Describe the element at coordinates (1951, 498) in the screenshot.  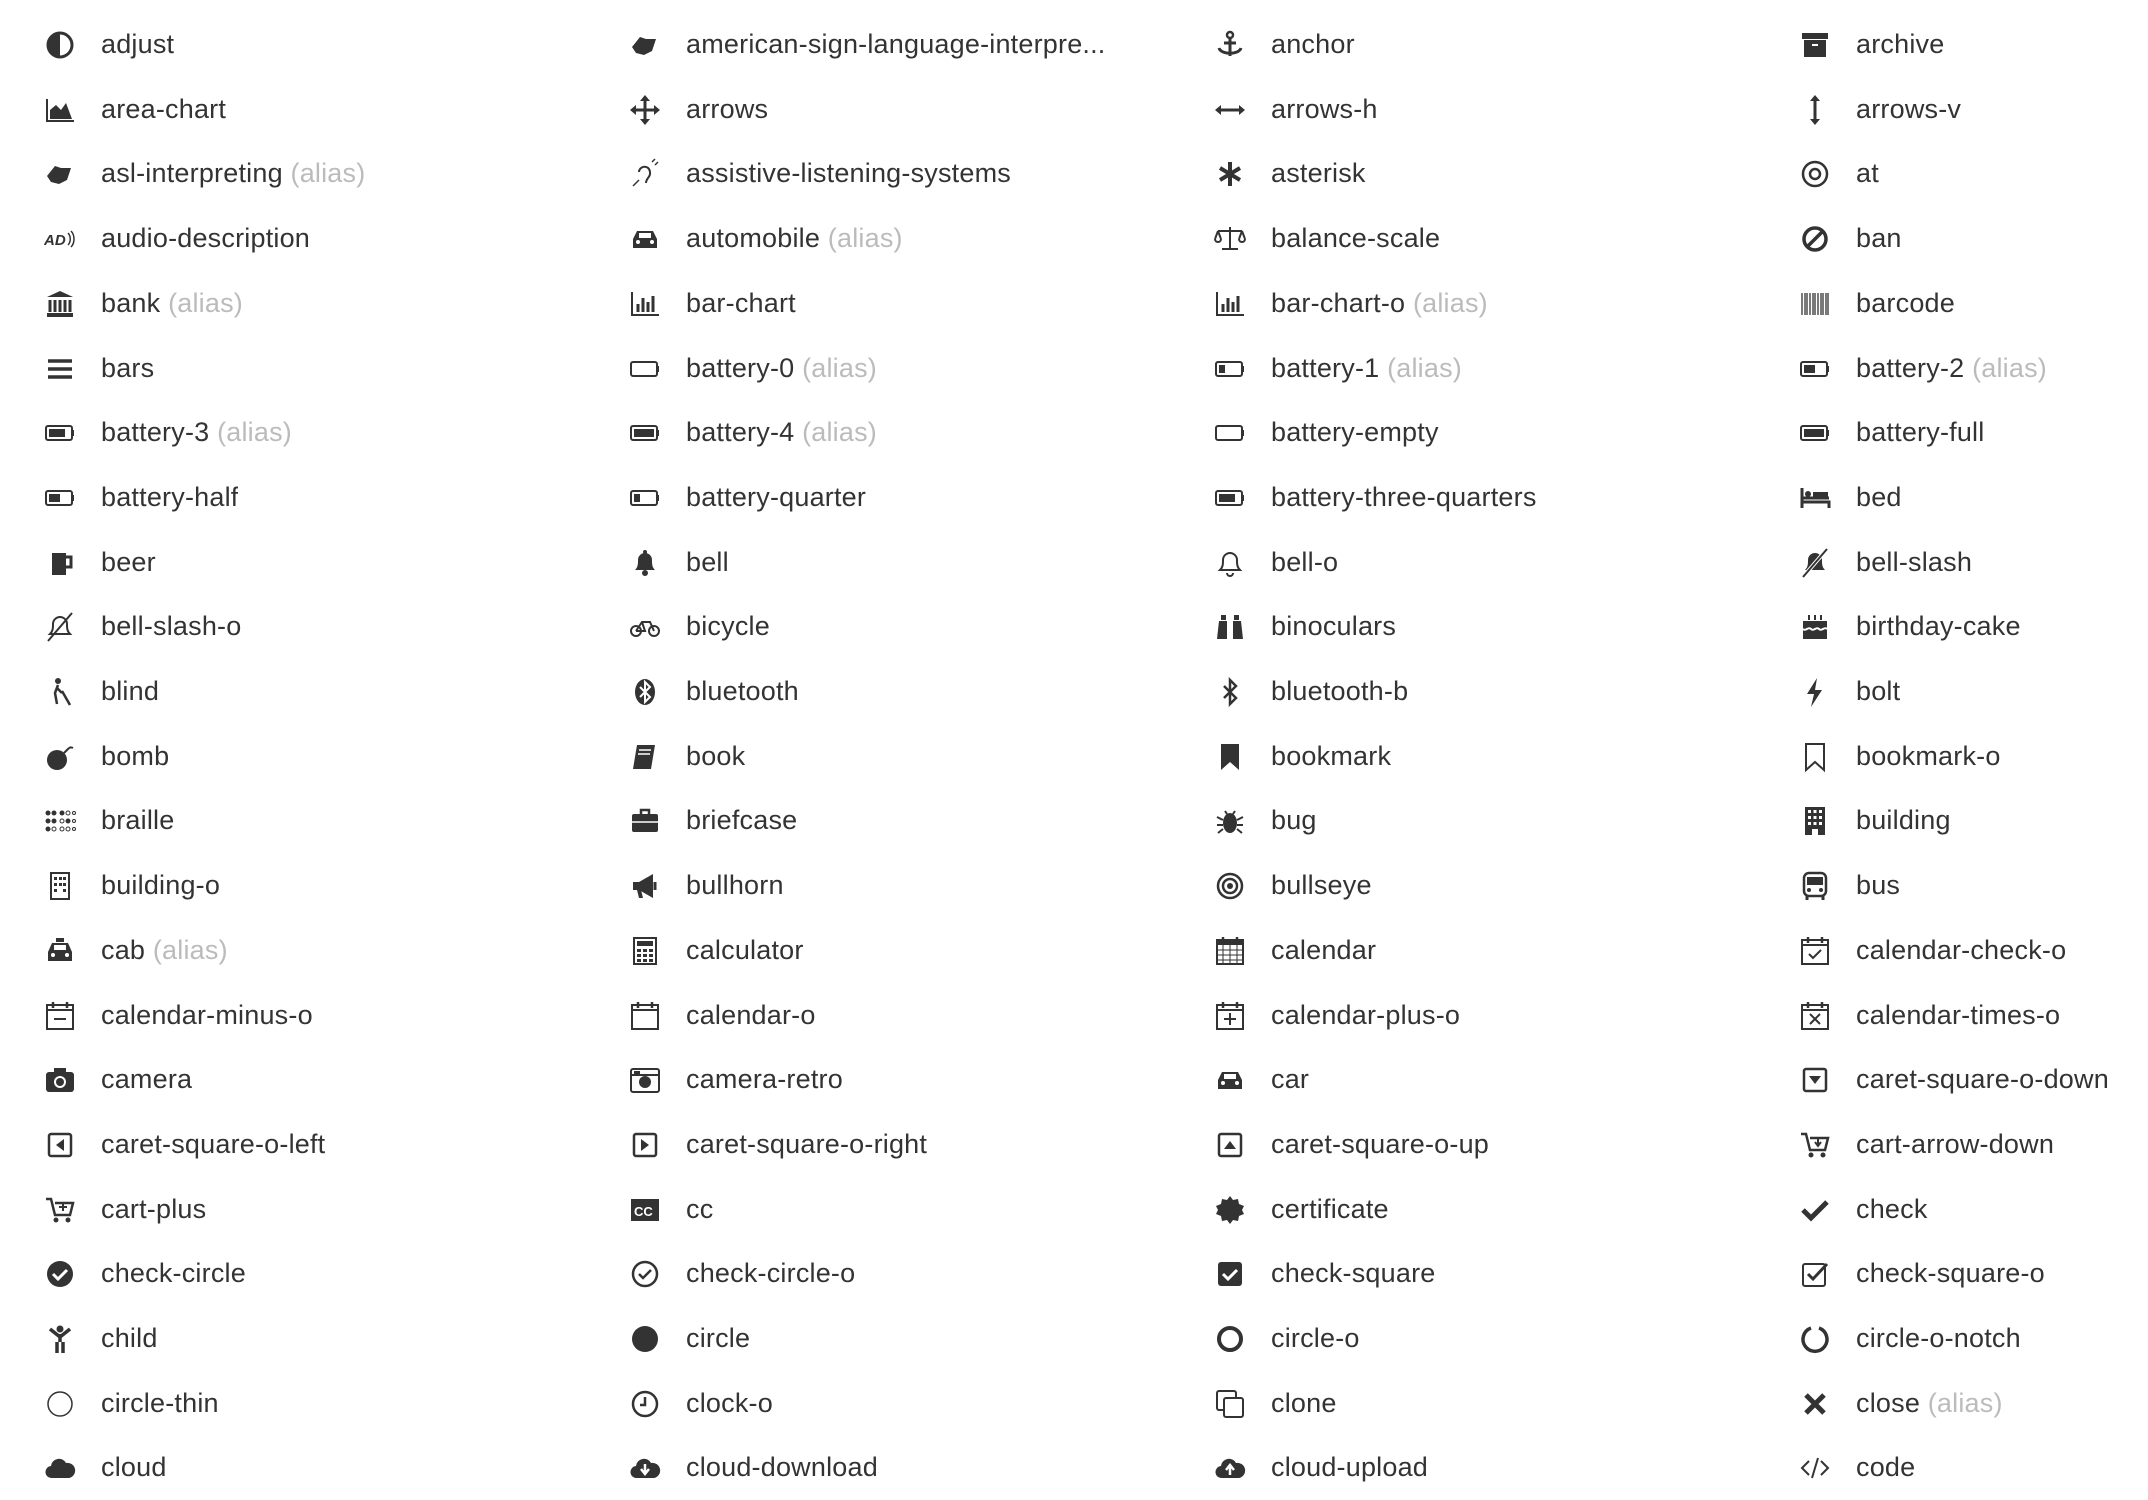
I see `icon-item-bed: bed` at that location.